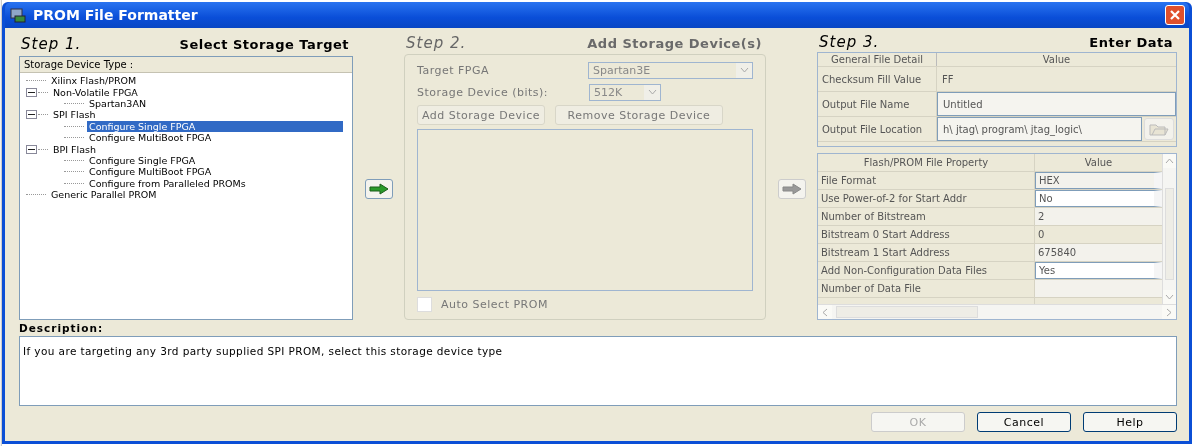 The image size is (1198, 446). I want to click on field-label: Target FPGA, so click(454, 70).